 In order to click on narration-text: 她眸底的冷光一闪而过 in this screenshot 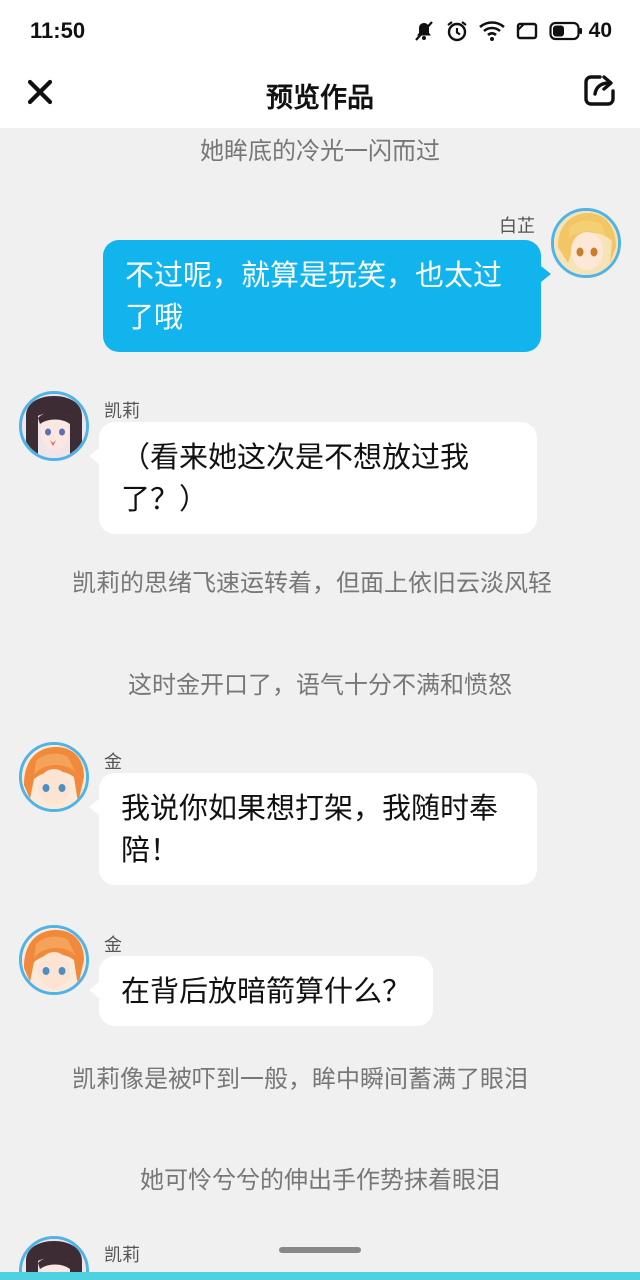, I will do `click(320, 151)`.